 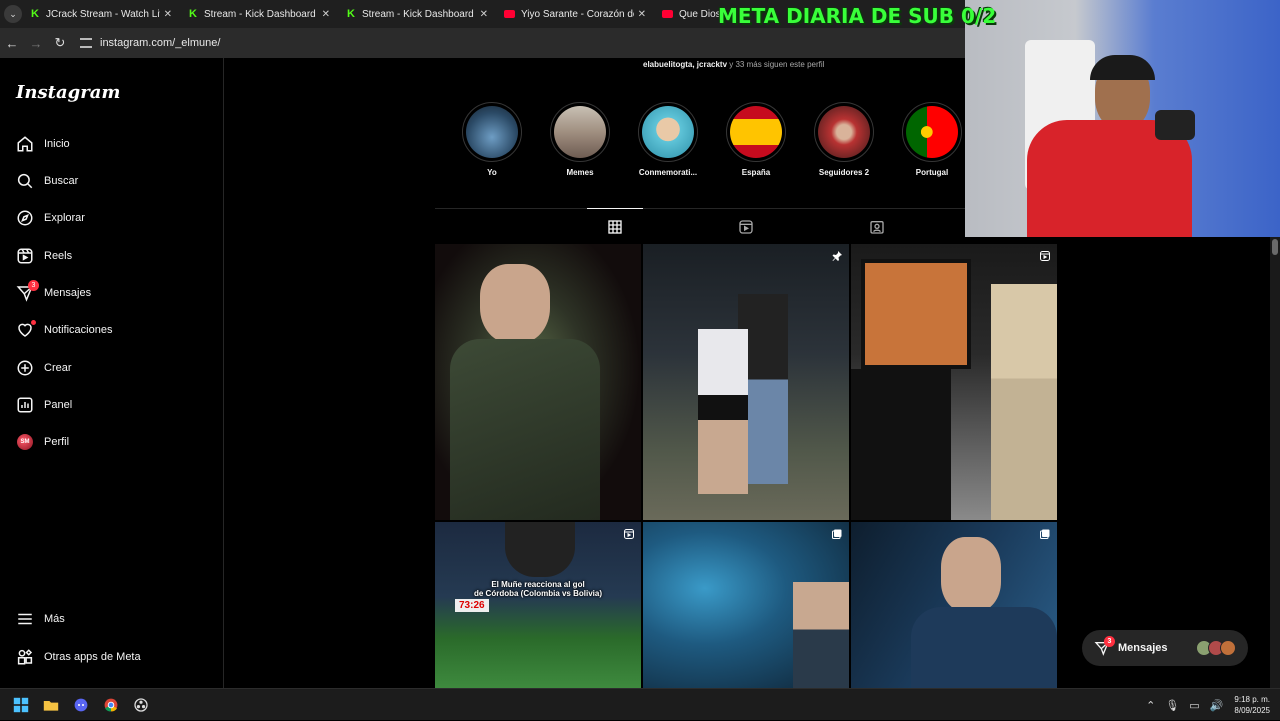 What do you see at coordinates (57, 442) in the screenshot?
I see `sidebar-item-label: Perfil` at bounding box center [57, 442].